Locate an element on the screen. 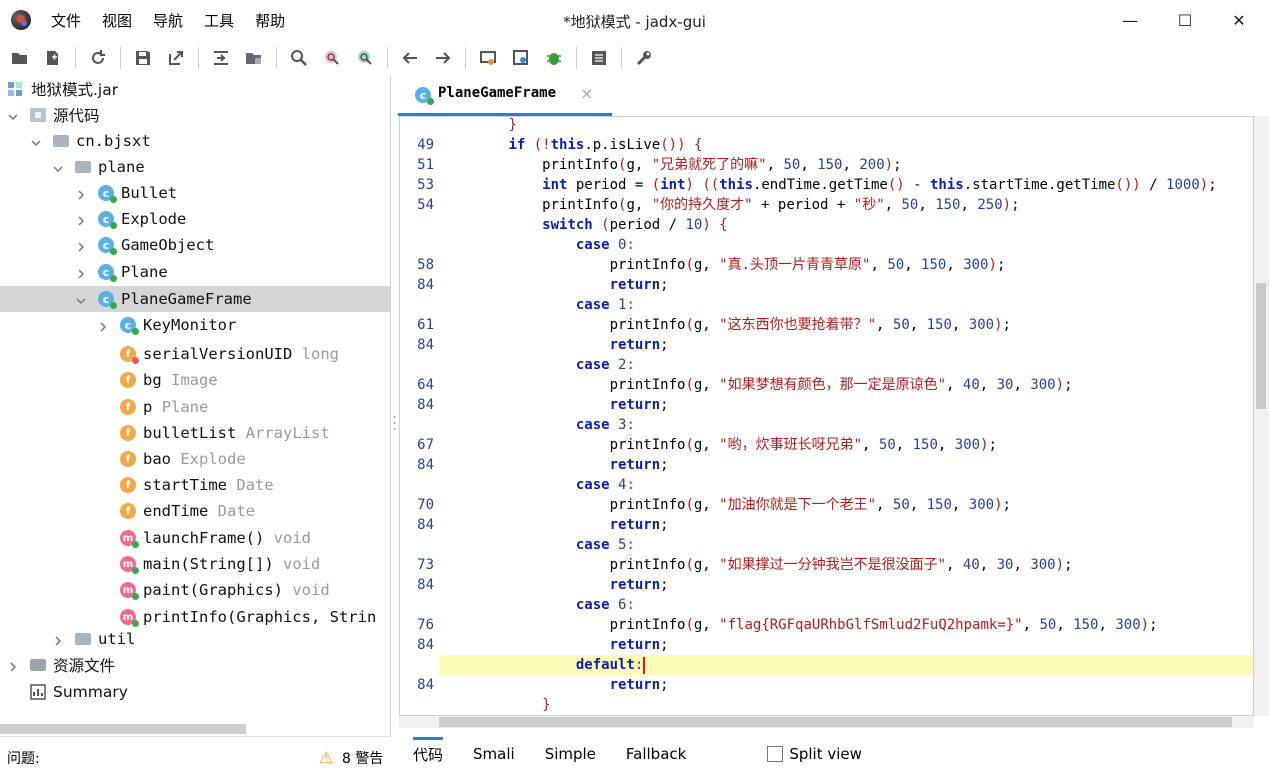 The width and height of the screenshot is (1269, 778). decompile-settings-icon is located at coordinates (487, 58).